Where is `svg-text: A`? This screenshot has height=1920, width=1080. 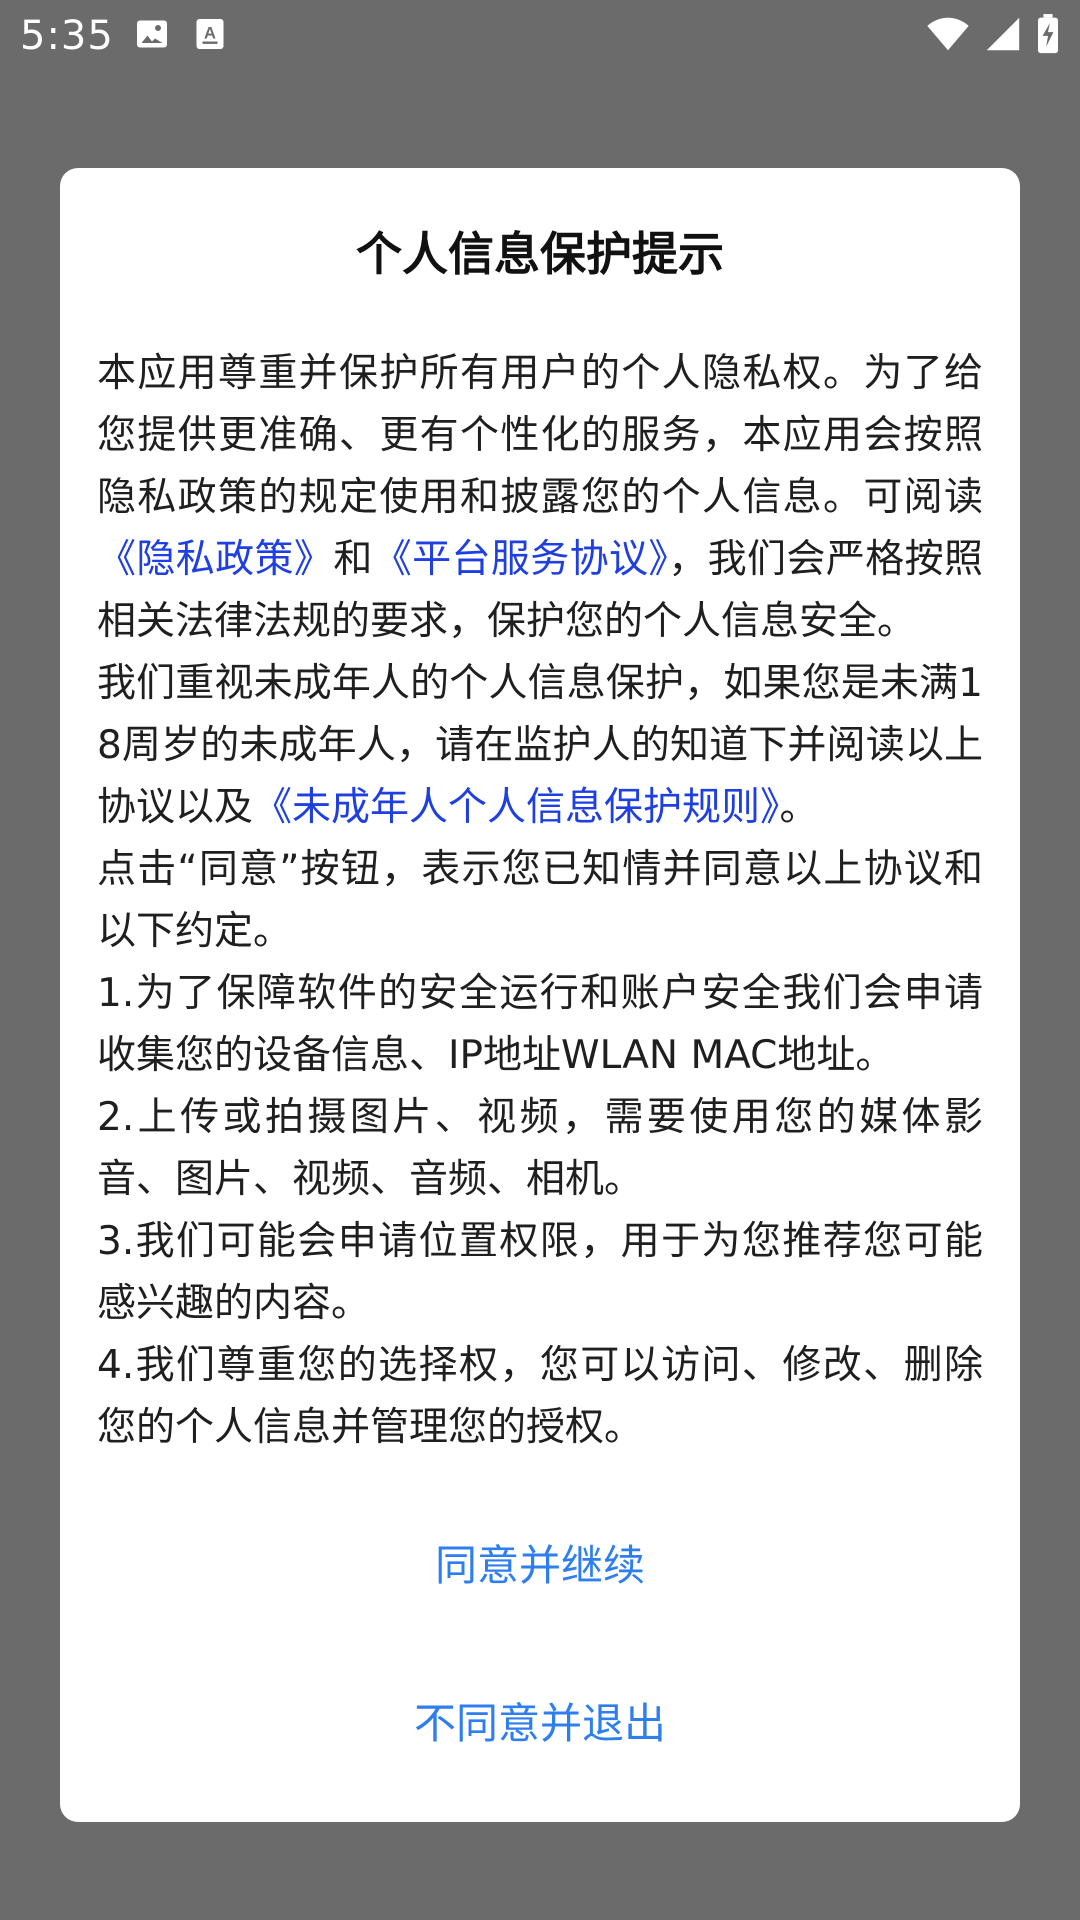 svg-text: A is located at coordinates (210, 34).